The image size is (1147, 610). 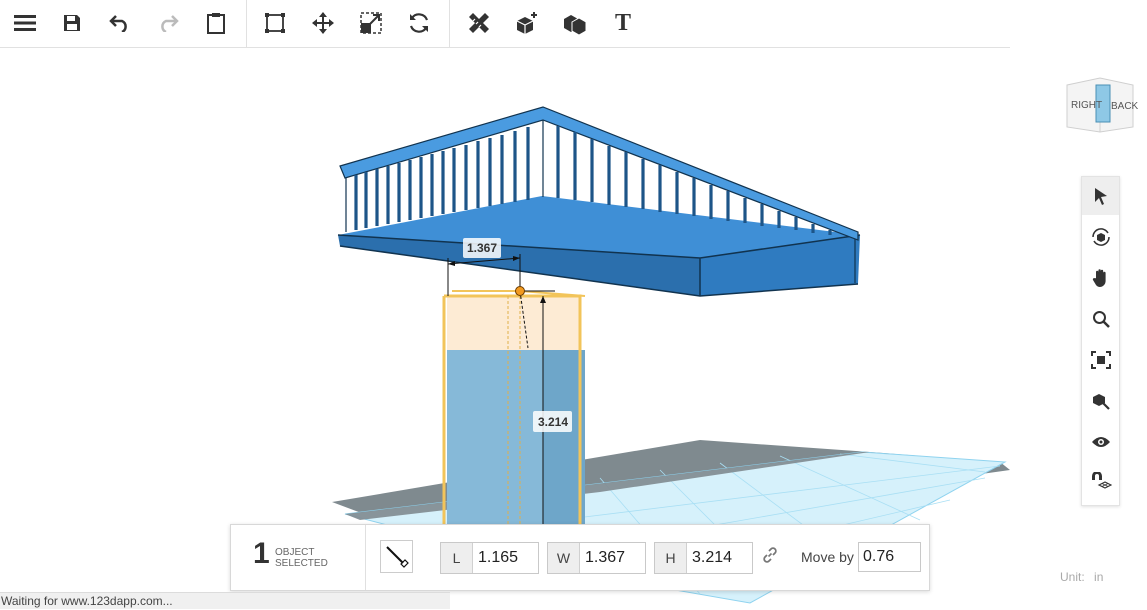 What do you see at coordinates (275, 23) in the screenshot?
I see `bounding-box-icon` at bounding box center [275, 23].